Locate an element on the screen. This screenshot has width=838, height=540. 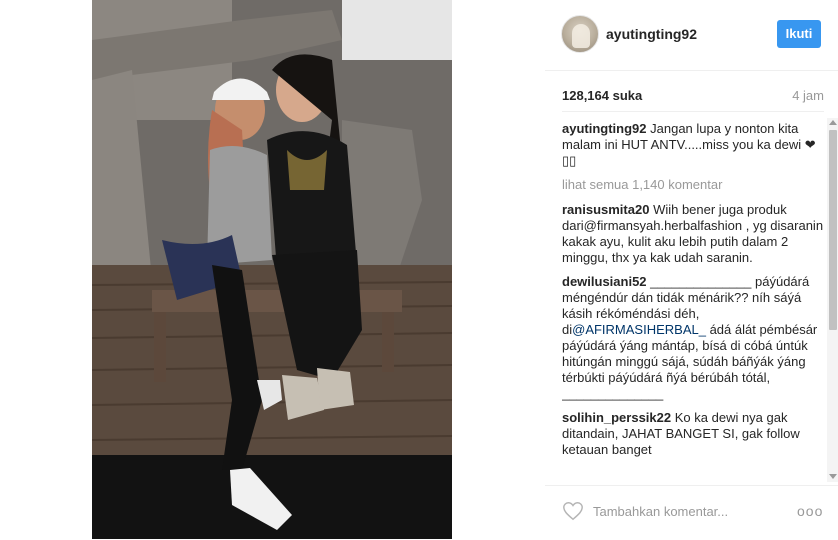
post-timestamp: 4 jam is located at coordinates (808, 95).